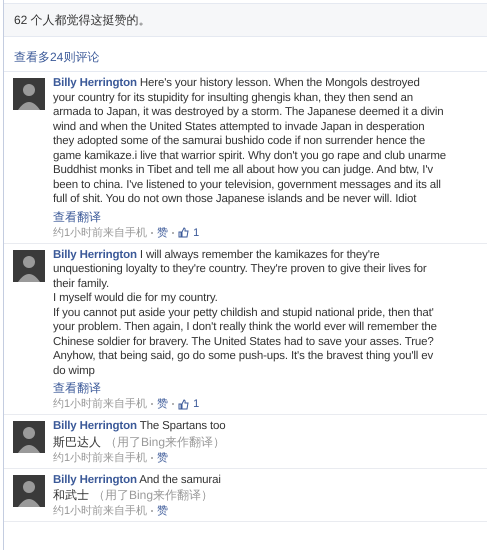 The width and height of the screenshot is (487, 550). Describe the element at coordinates (82, 20) in the screenshot. I see `likes-summary: 62 个人都觉得这挺赞的。` at that location.